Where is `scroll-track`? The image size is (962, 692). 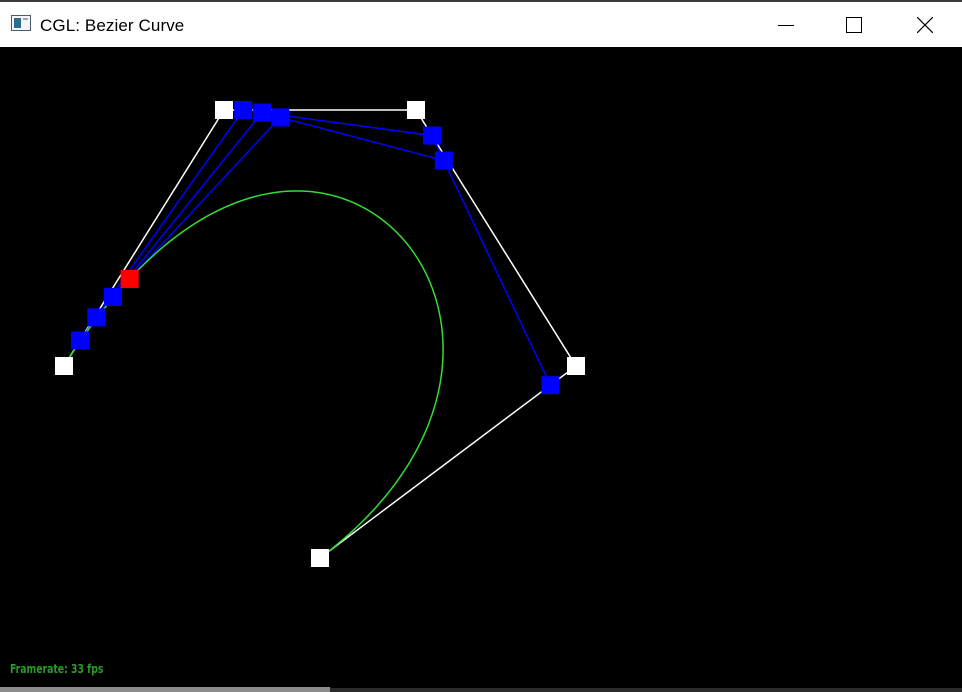
scroll-track is located at coordinates (646, 690).